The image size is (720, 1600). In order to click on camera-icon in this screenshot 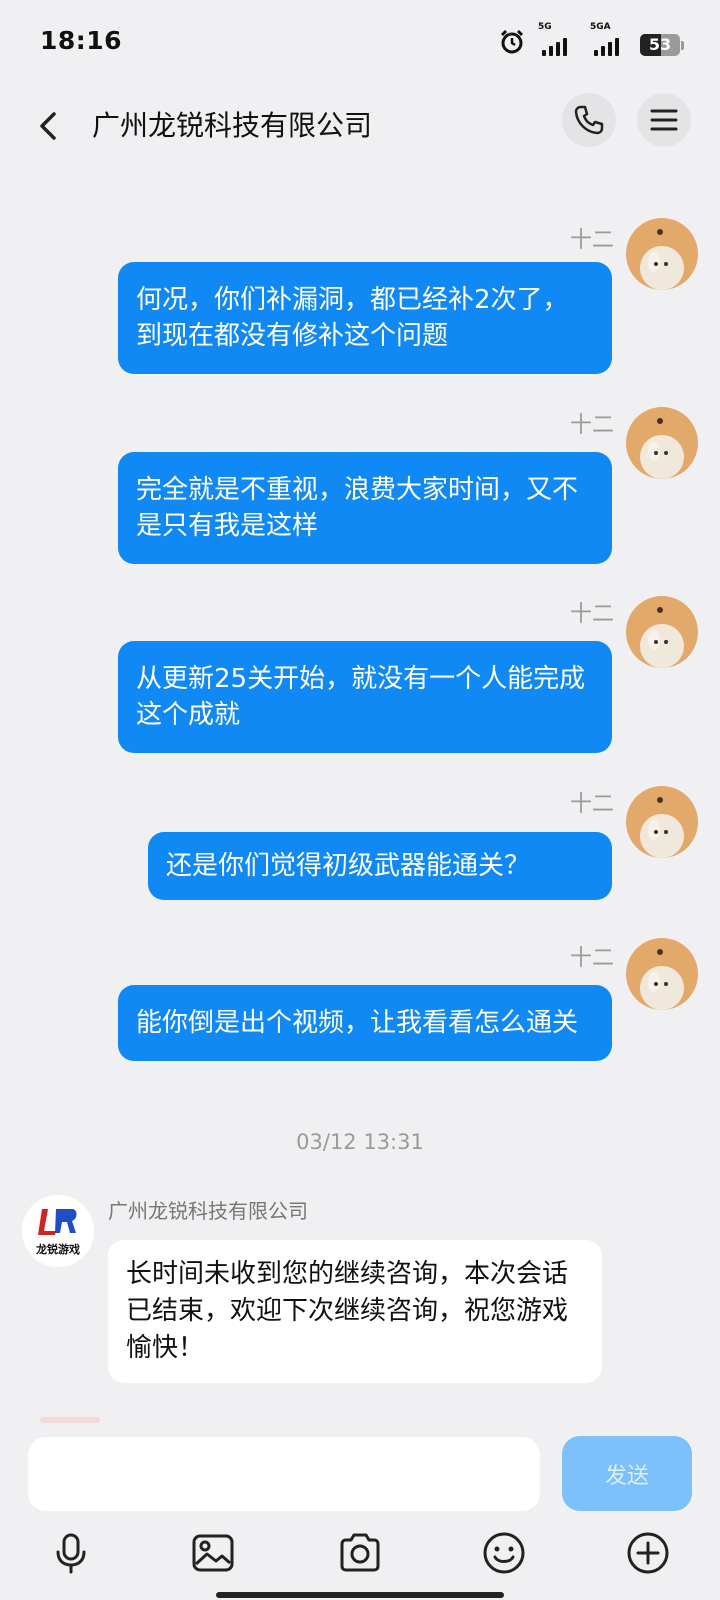, I will do `click(360, 1552)`.